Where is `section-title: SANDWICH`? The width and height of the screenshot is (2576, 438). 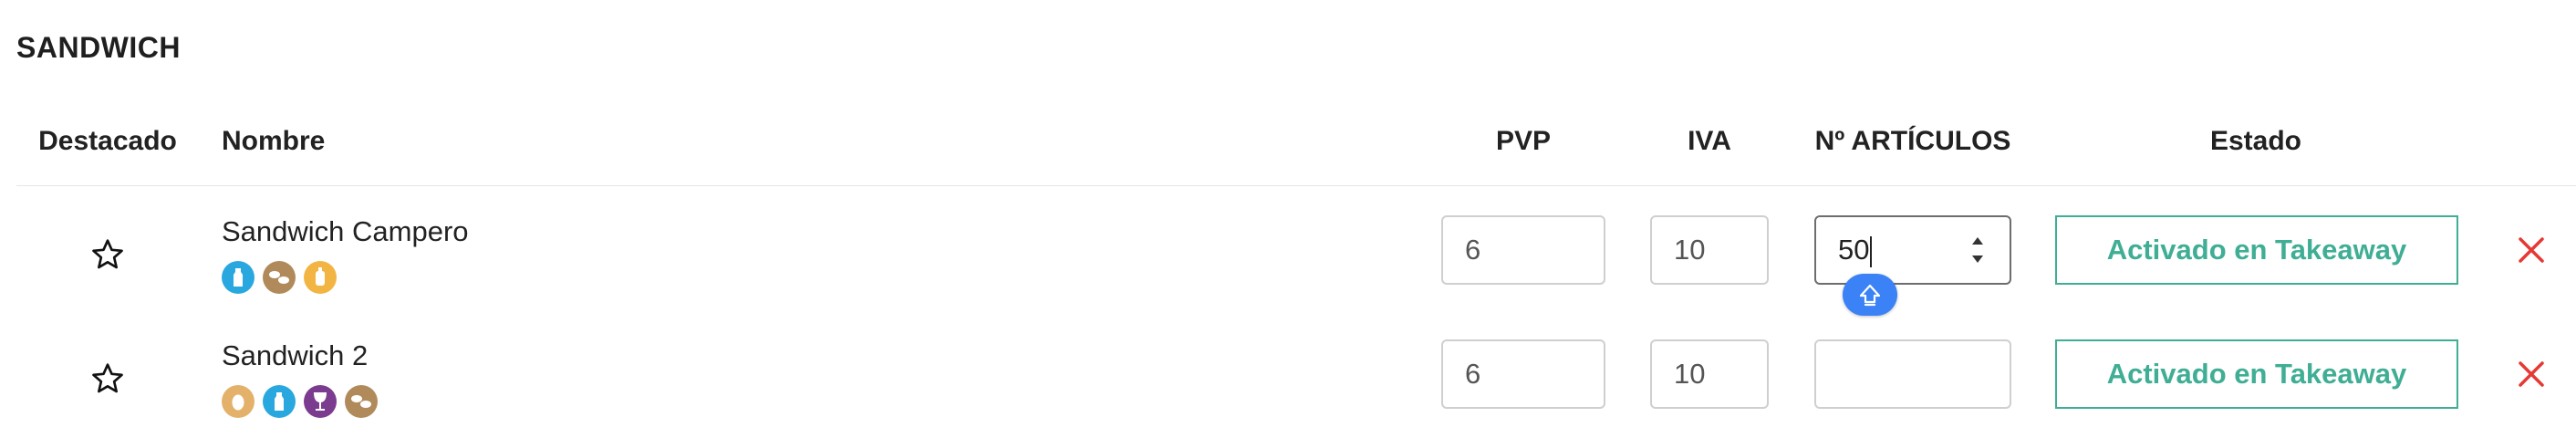 section-title: SANDWICH is located at coordinates (98, 47).